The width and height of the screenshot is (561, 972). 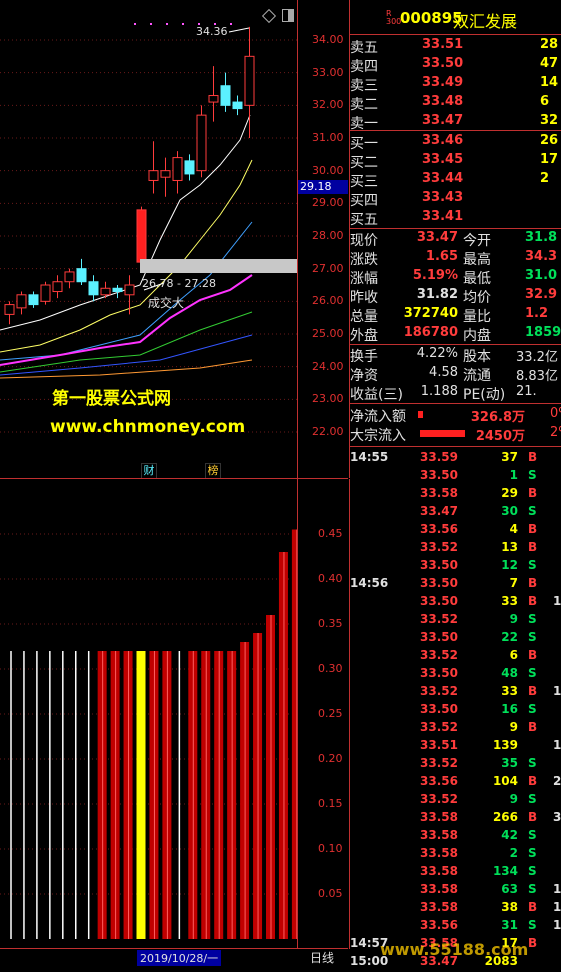 I want to click on stat-value: 31.82, so click(x=437, y=294).